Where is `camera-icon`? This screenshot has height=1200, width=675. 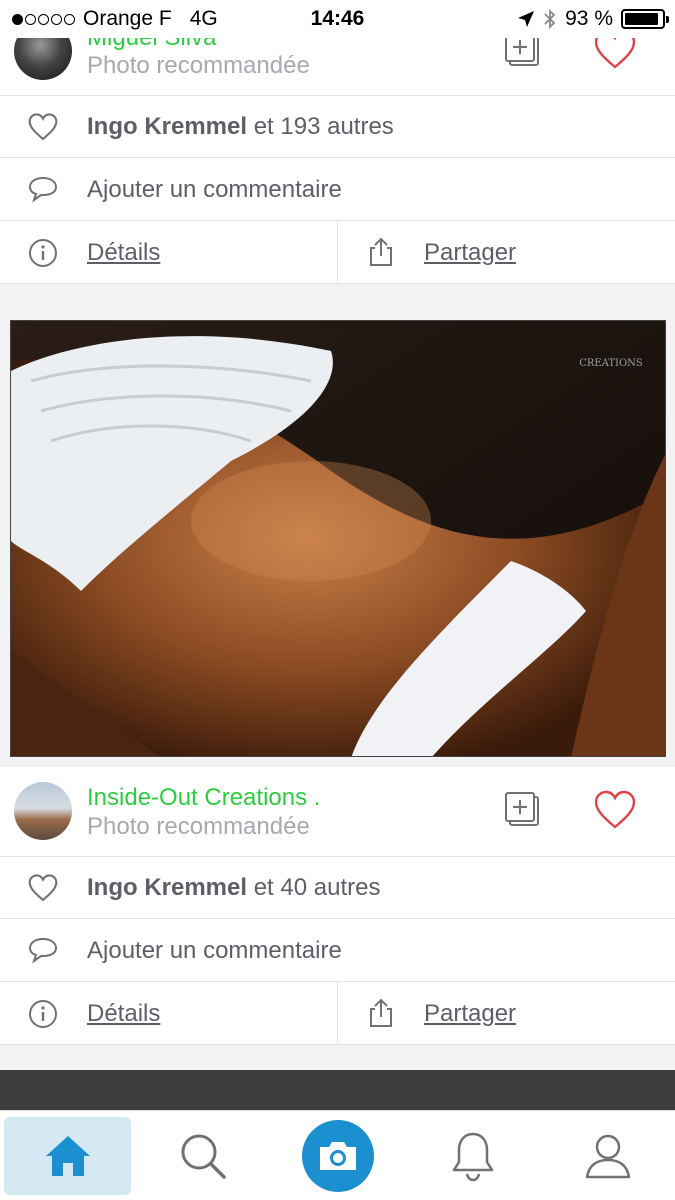 camera-icon is located at coordinates (337, 1156).